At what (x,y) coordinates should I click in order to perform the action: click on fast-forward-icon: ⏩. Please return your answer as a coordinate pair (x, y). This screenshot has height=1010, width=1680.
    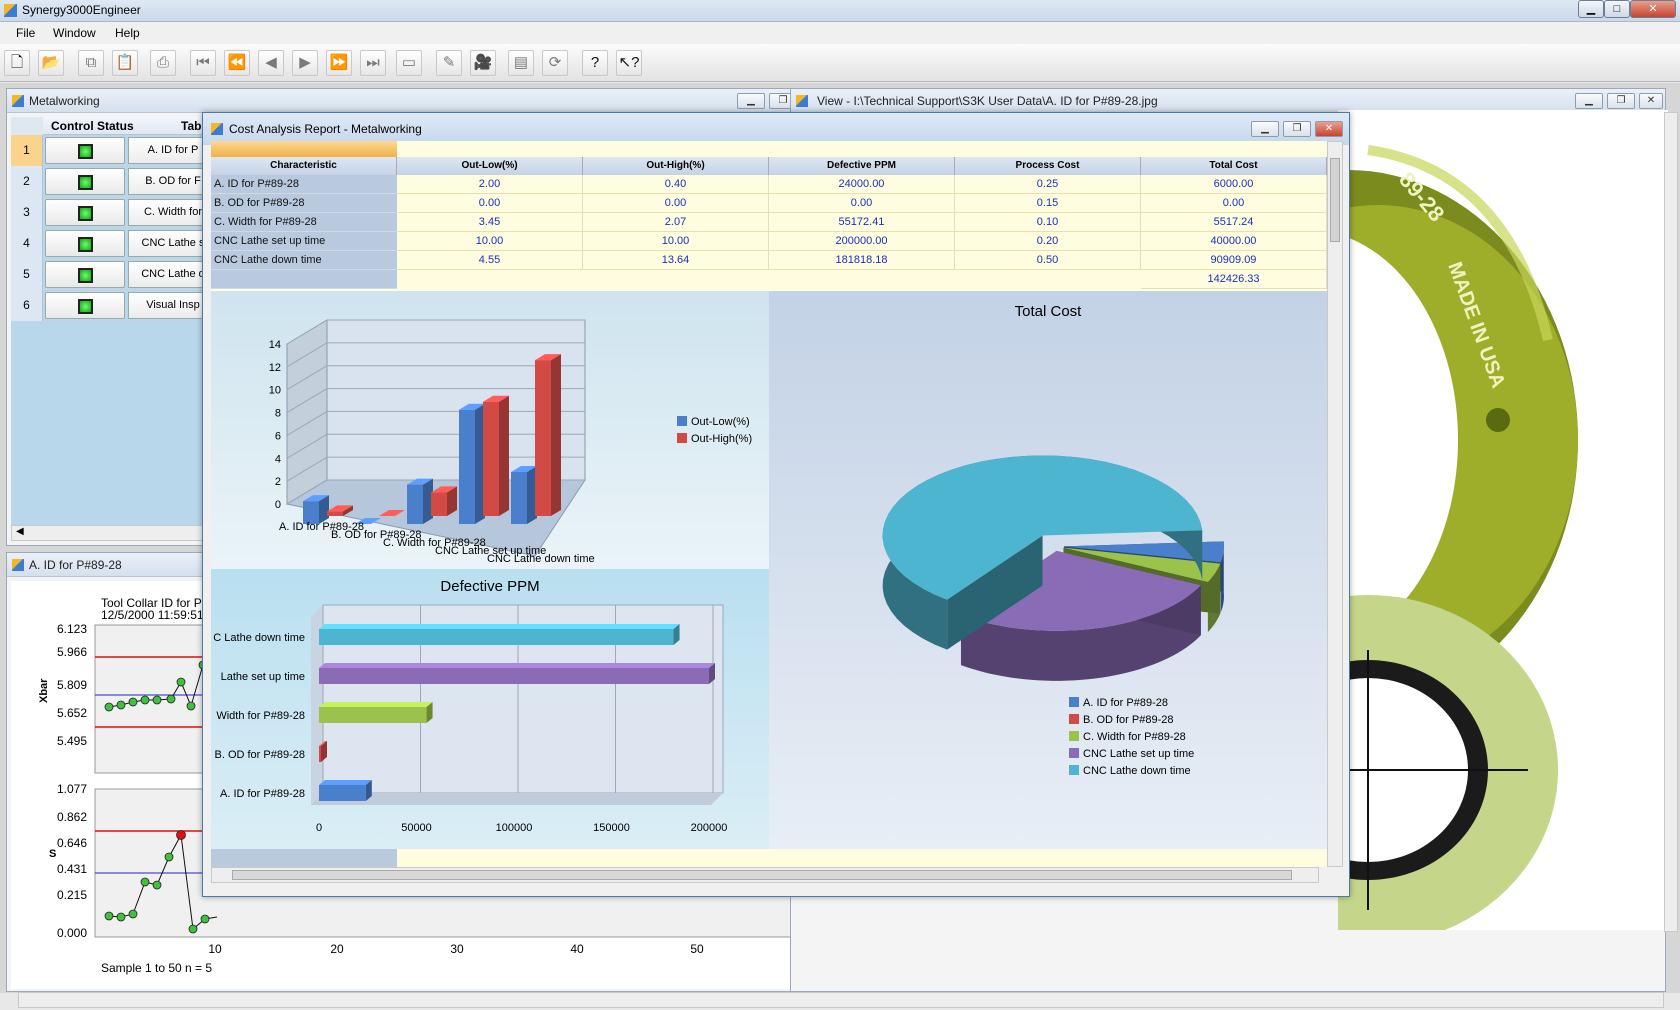
    Looking at the image, I should click on (339, 63).